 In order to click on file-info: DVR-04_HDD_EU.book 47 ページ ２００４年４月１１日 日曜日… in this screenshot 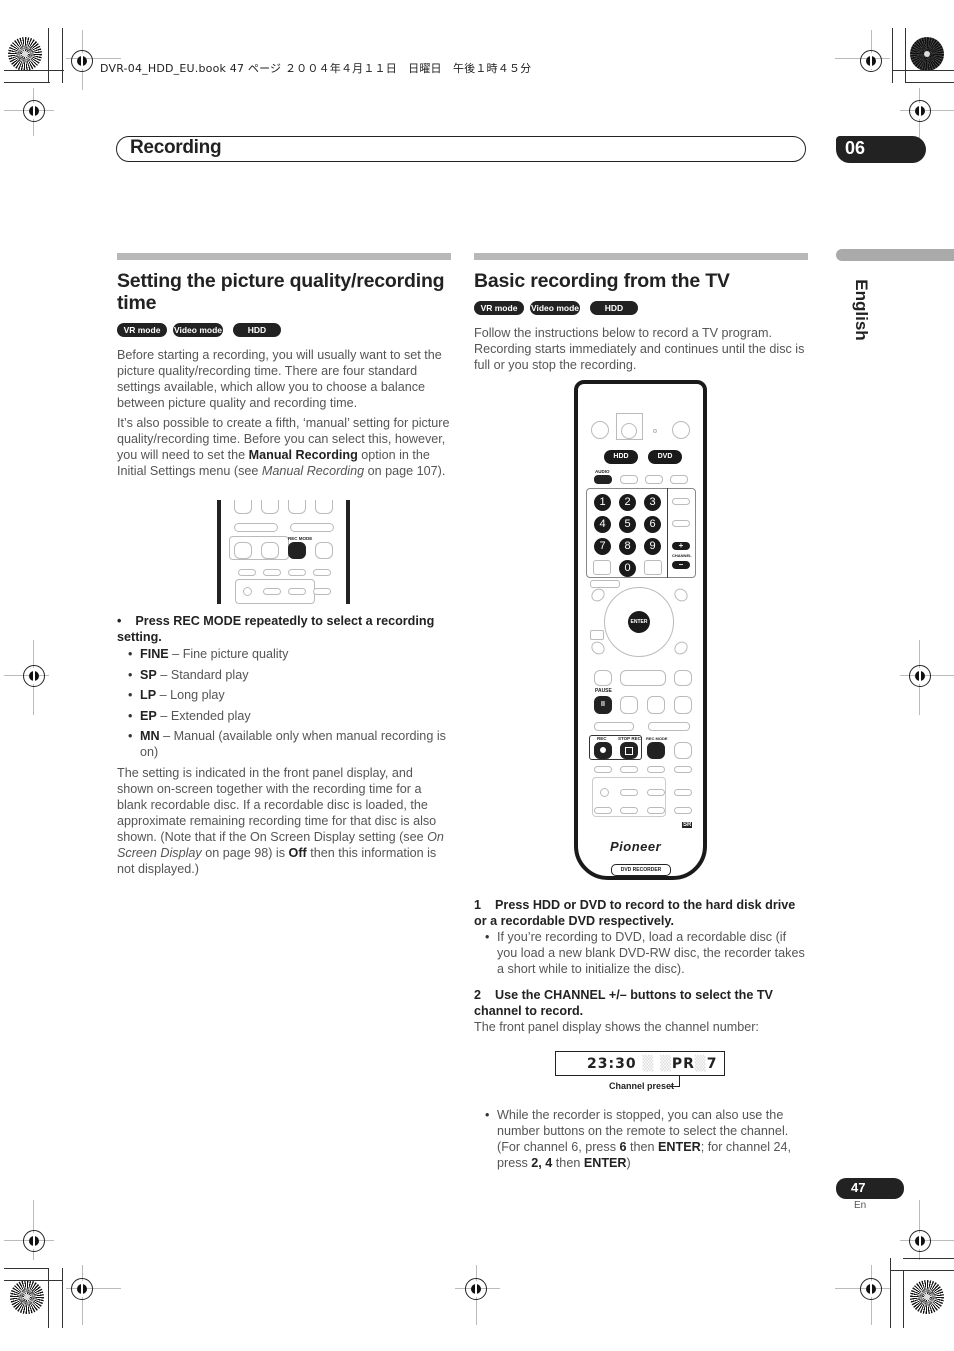, I will do `click(316, 68)`.